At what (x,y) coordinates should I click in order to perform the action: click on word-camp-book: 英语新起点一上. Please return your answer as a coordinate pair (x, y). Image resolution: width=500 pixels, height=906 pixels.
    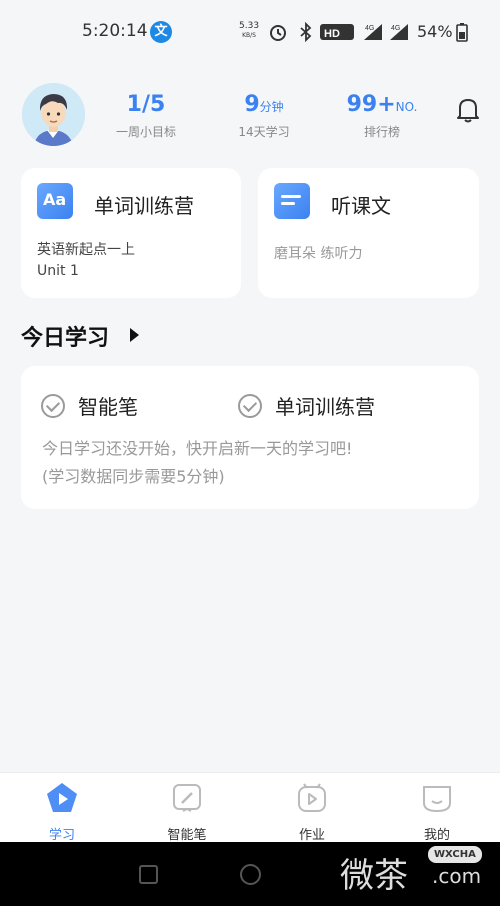
    Looking at the image, I should click on (86, 250).